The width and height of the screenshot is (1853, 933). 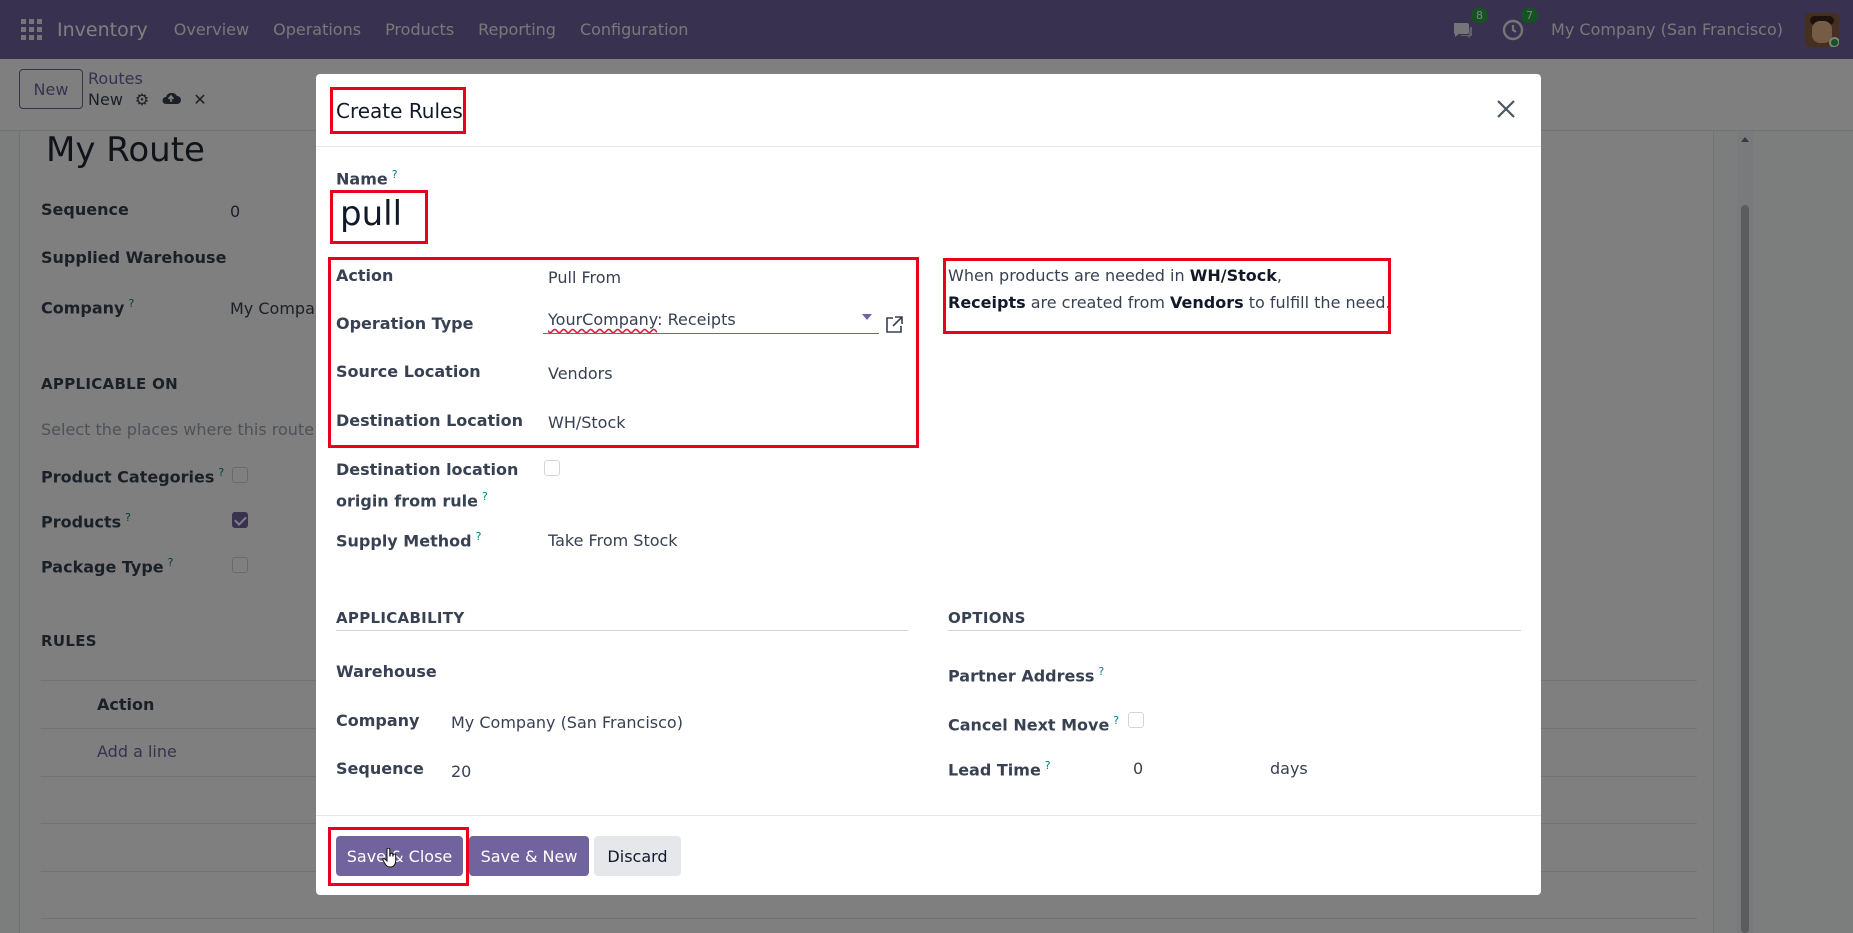 I want to click on warehouse-label: Warehouse, so click(x=386, y=671).